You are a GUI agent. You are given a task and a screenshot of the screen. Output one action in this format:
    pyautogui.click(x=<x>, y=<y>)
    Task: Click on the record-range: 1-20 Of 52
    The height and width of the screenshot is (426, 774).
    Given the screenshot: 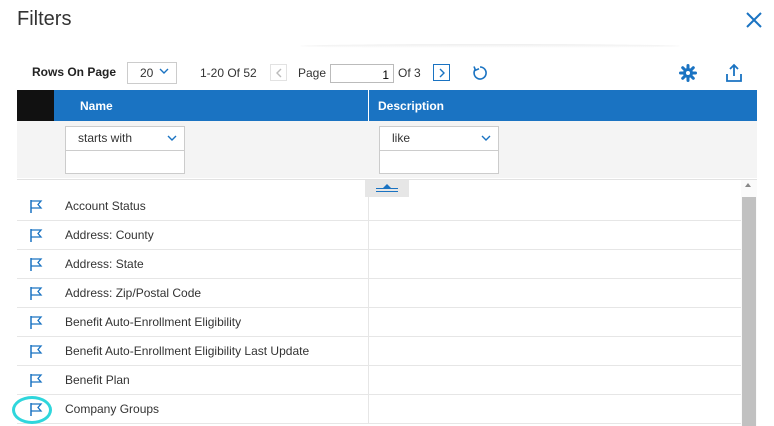 What is the action you would take?
    pyautogui.click(x=228, y=73)
    